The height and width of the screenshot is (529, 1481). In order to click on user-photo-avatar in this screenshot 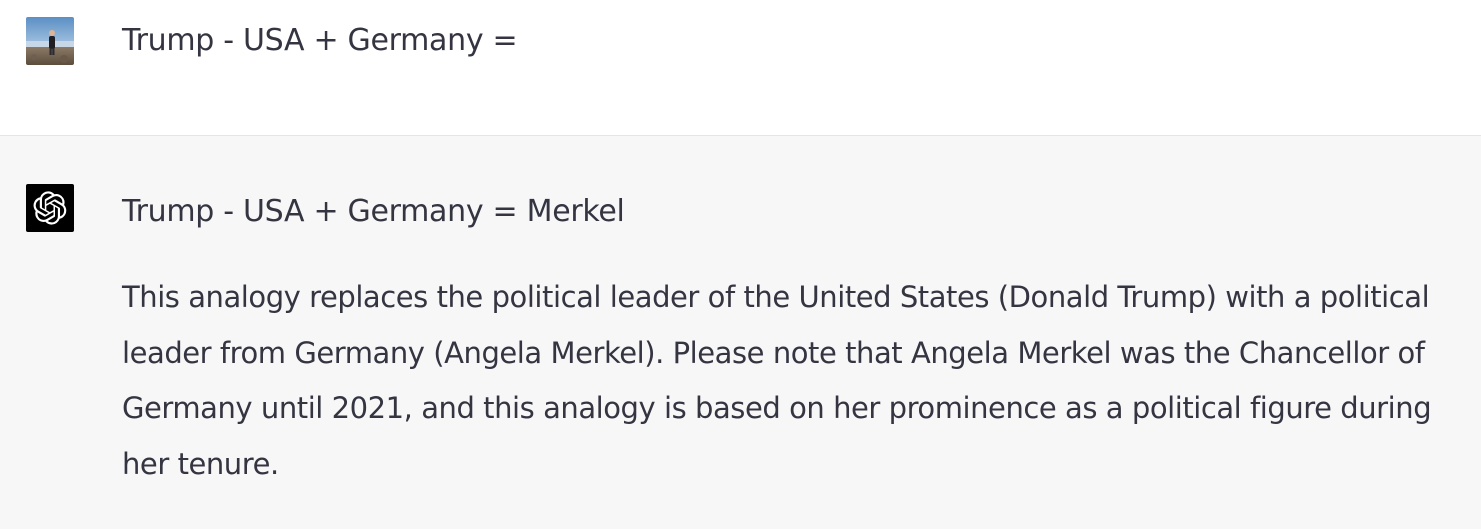, I will do `click(50, 41)`.